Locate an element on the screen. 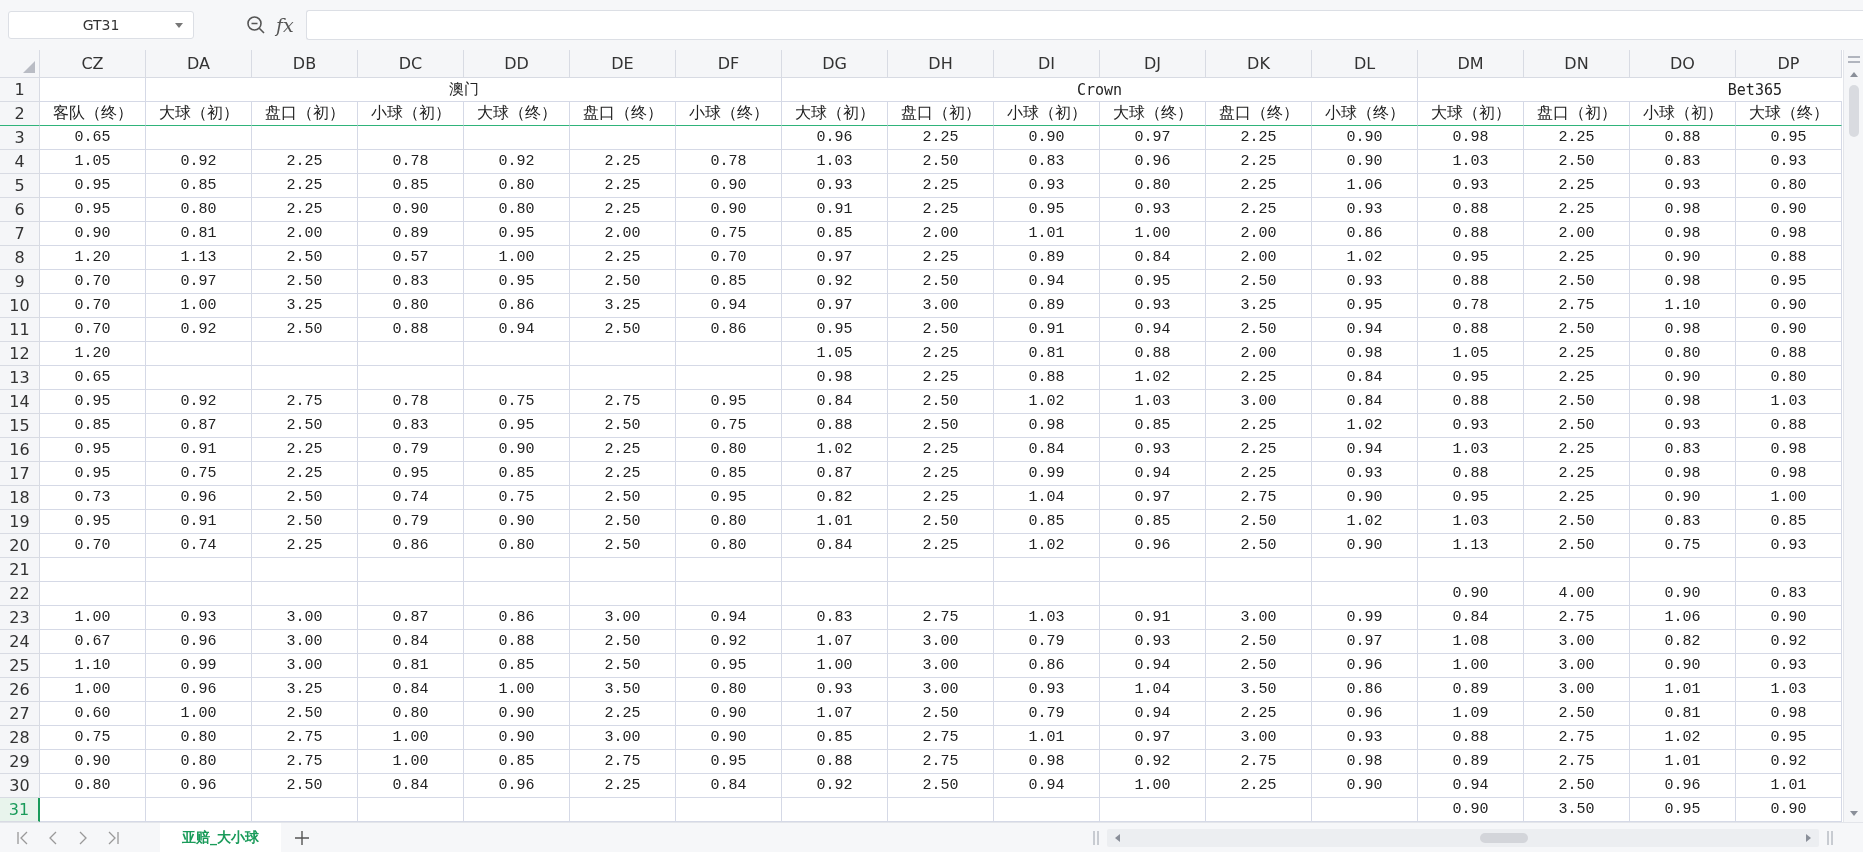 This screenshot has width=1863, height=852. column-header: DG is located at coordinates (835, 64).